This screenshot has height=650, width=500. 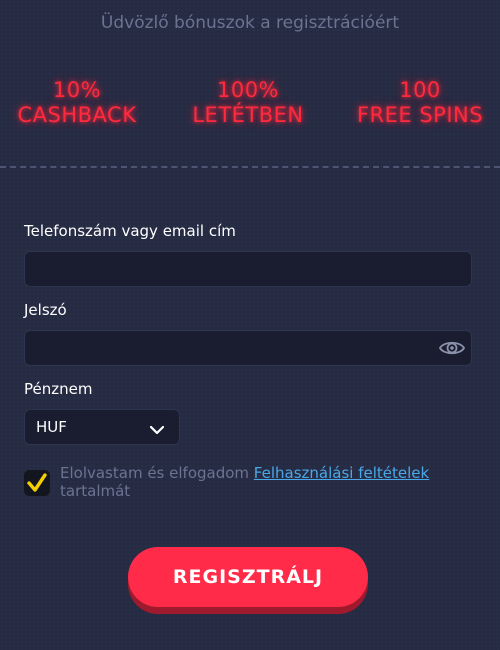 I want to click on page-title: Üdvözlő bónuszok a regisztrációért, so click(x=250, y=23).